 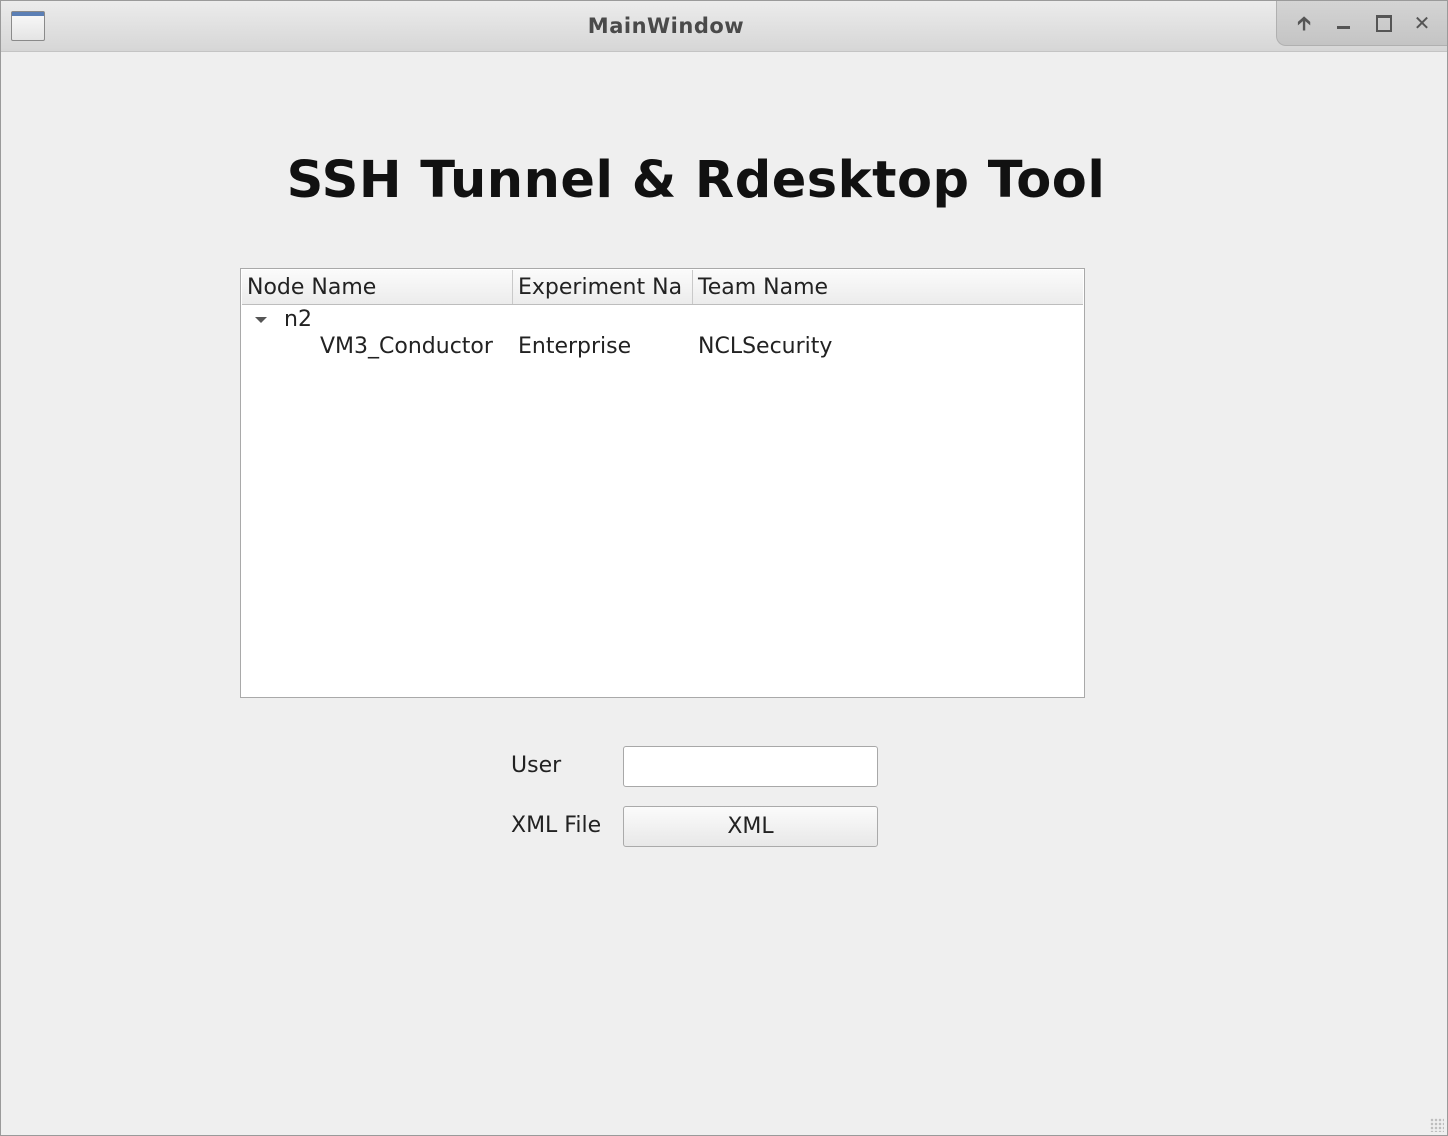 I want to click on experiment-name-cell: Enterprise, so click(x=575, y=346).